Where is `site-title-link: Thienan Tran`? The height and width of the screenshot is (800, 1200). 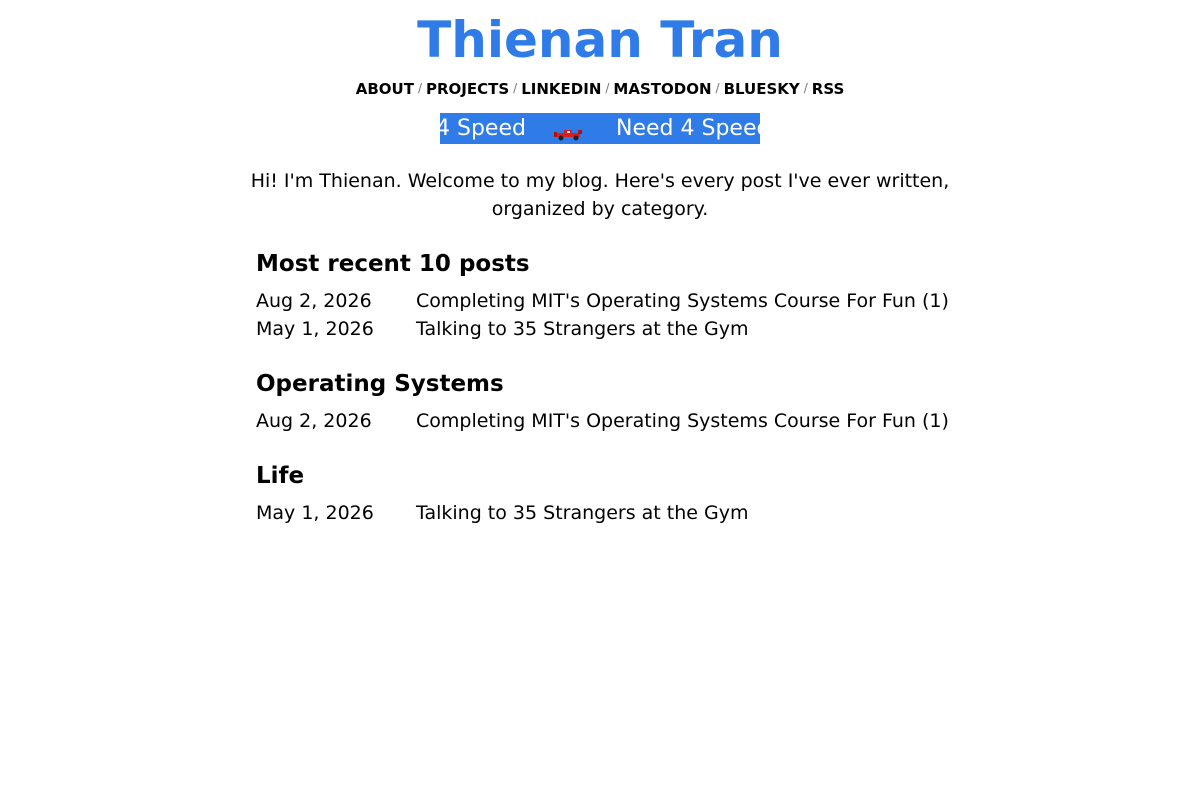
site-title-link: Thienan Tran is located at coordinates (600, 40).